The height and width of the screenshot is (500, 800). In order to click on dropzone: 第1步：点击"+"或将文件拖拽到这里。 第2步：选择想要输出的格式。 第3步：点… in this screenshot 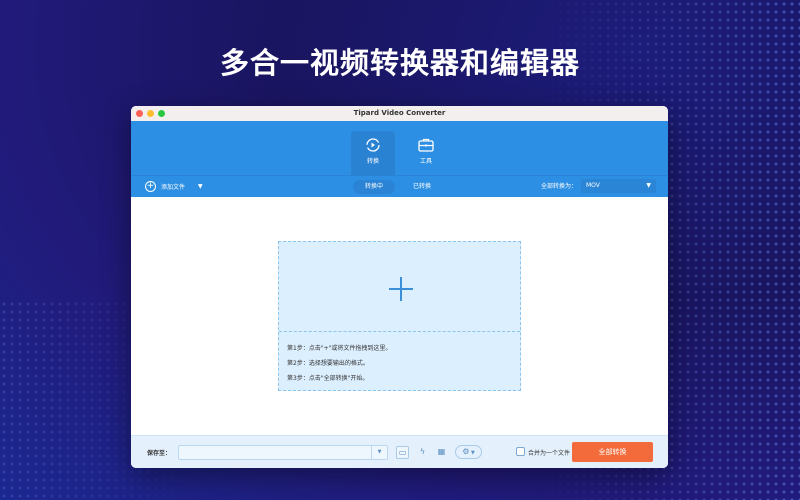, I will do `click(399, 316)`.